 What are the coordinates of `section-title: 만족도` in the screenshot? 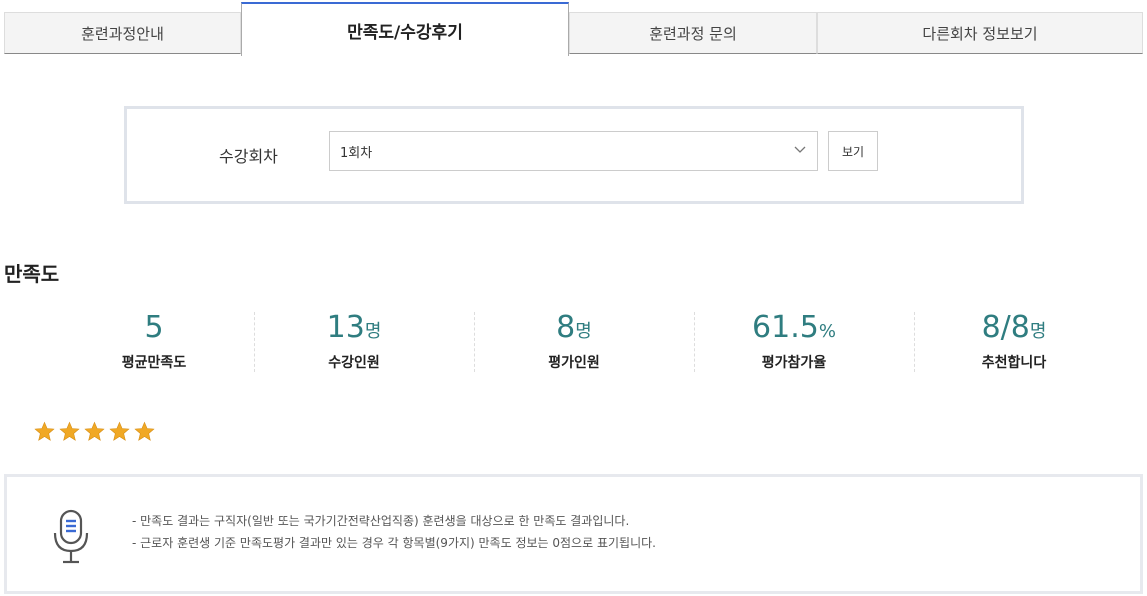 It's located at (32, 274).